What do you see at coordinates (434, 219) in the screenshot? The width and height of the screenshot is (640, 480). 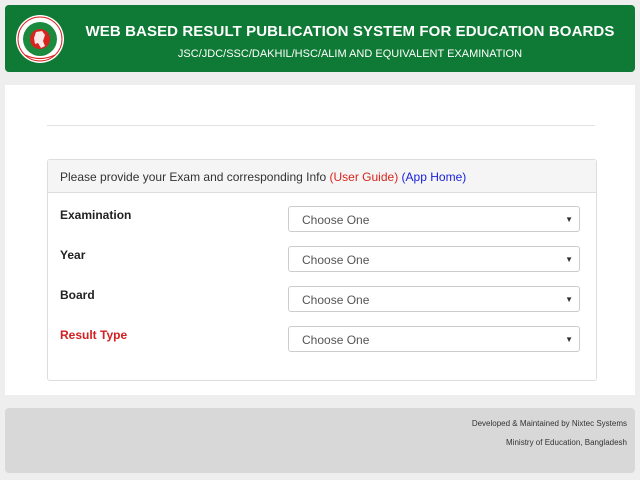 I see `examination-select: Choose One ▼` at bounding box center [434, 219].